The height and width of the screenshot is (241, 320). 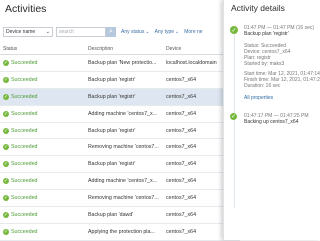 I want to click on search-button: ⌕, so click(x=111, y=32).